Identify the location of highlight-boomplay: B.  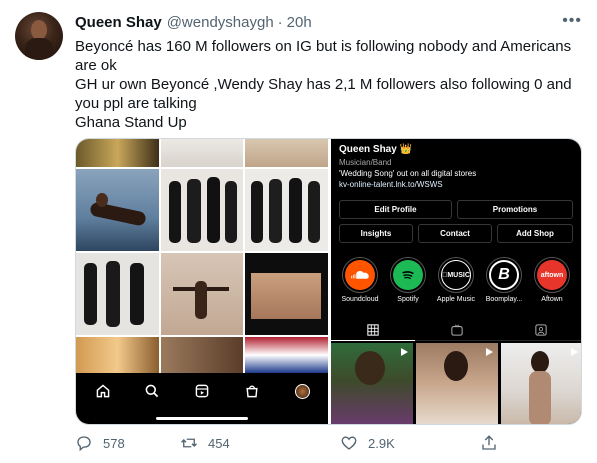
(504, 275).